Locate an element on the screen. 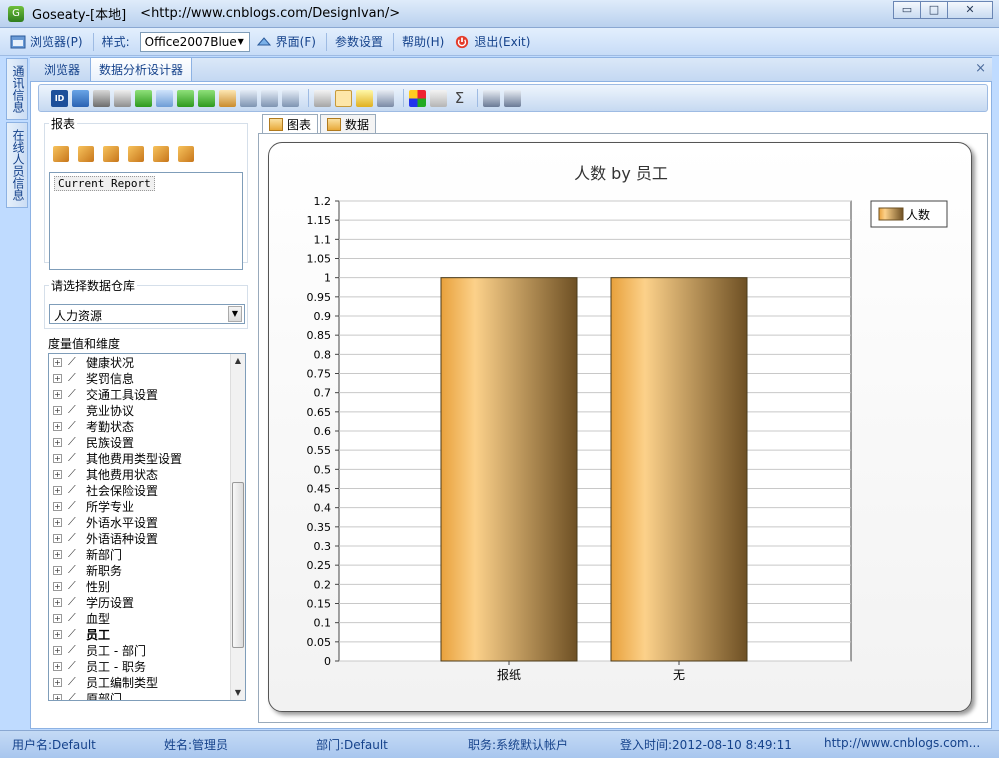 This screenshot has height=758, width=999. side-tab-online-users: 在线人员信息 is located at coordinates (17, 165).